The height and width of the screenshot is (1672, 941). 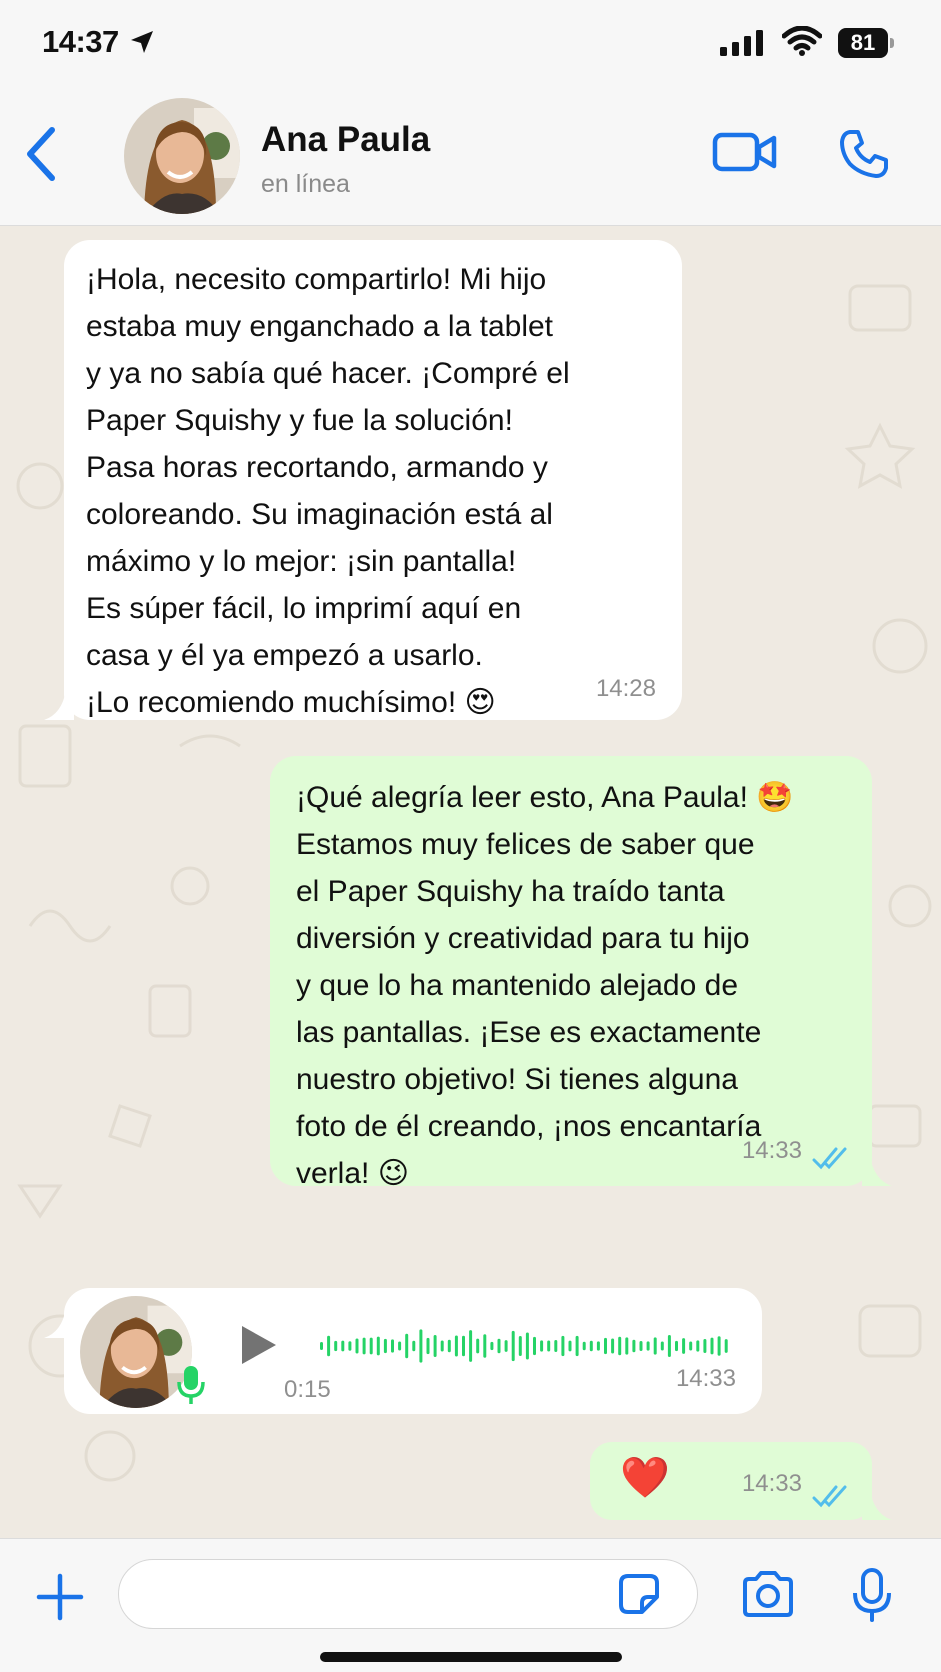 What do you see at coordinates (742, 45) in the screenshot?
I see `cellular-signal-icon` at bounding box center [742, 45].